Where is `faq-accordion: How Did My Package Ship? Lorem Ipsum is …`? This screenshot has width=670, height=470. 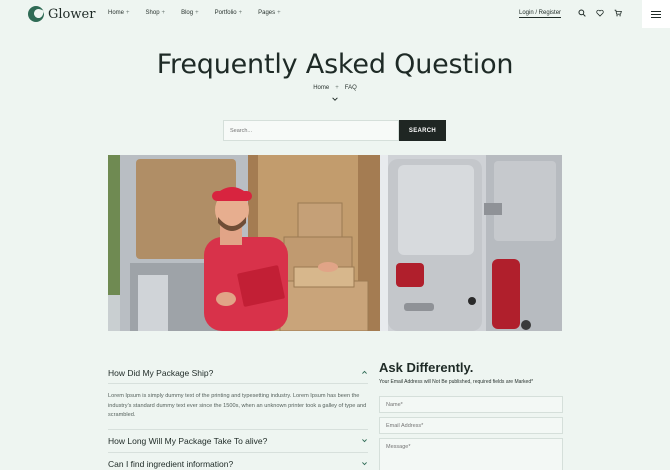 faq-accordion: How Did My Package Ship? Lorem Ipsum is … is located at coordinates (238, 416).